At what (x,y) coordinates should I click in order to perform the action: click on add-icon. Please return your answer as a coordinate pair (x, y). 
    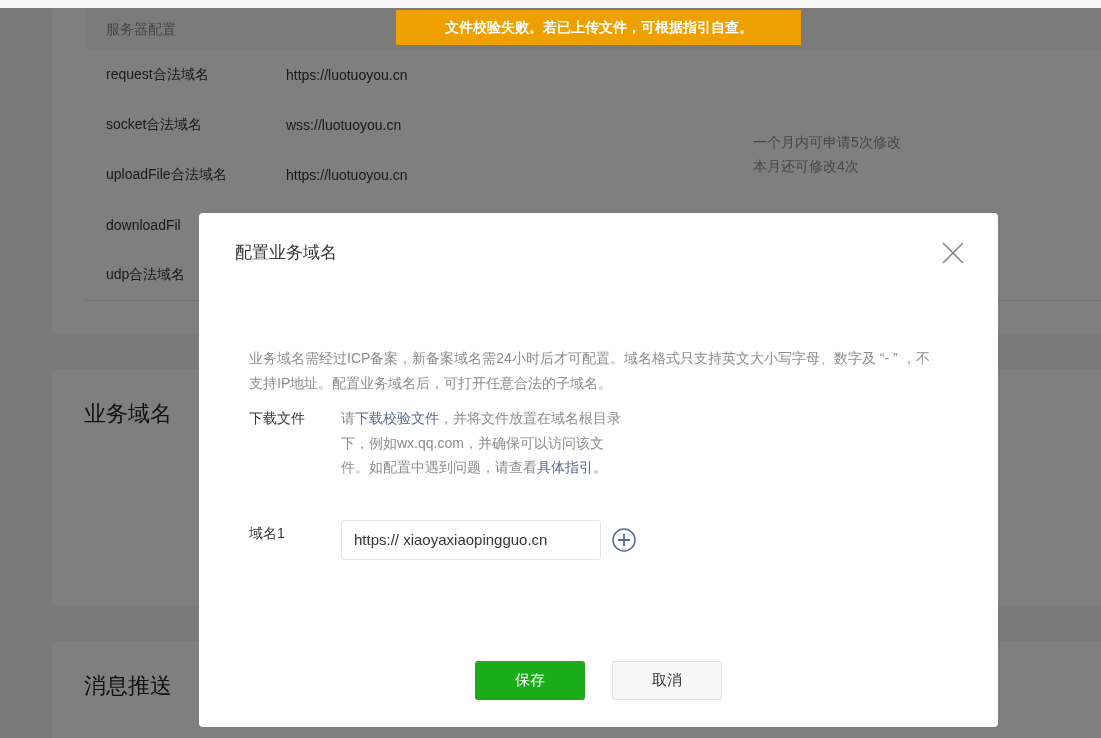
    Looking at the image, I should click on (624, 539).